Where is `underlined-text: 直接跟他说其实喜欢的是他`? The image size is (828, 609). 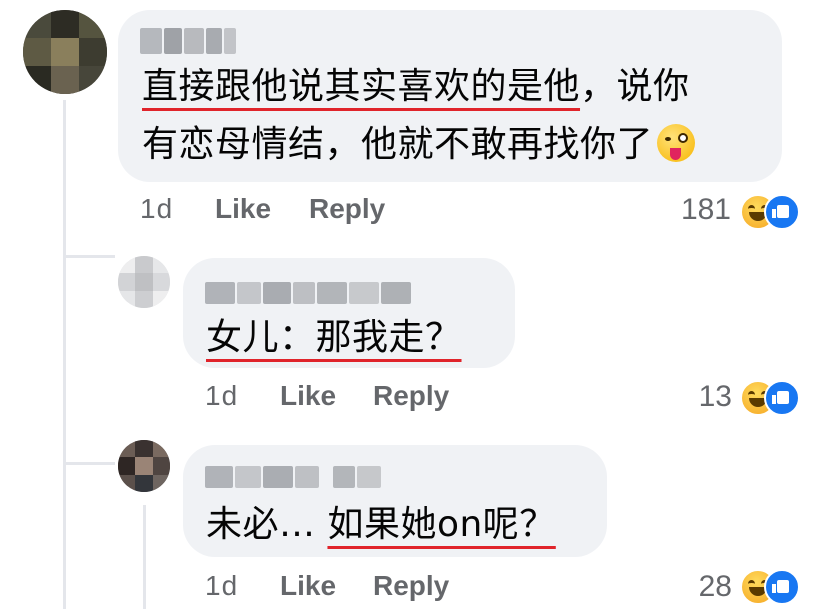 underlined-text: 直接跟他说其实喜欢的是他 is located at coordinates (361, 86).